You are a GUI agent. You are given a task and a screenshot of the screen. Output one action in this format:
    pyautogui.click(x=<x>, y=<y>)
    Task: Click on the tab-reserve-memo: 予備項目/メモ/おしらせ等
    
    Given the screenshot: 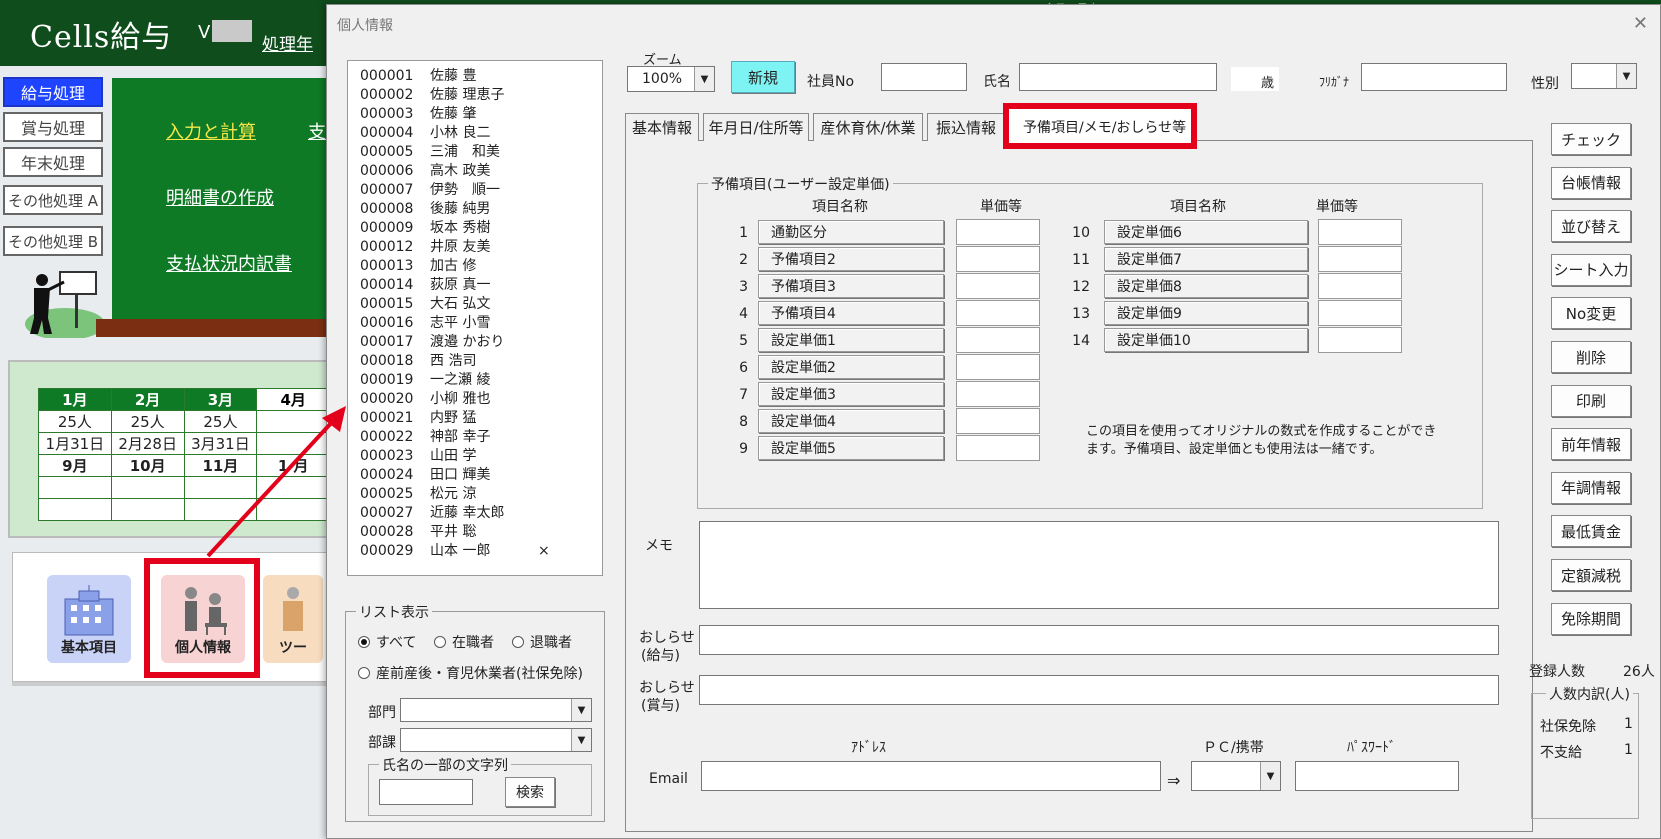 What is the action you would take?
    pyautogui.click(x=1100, y=126)
    